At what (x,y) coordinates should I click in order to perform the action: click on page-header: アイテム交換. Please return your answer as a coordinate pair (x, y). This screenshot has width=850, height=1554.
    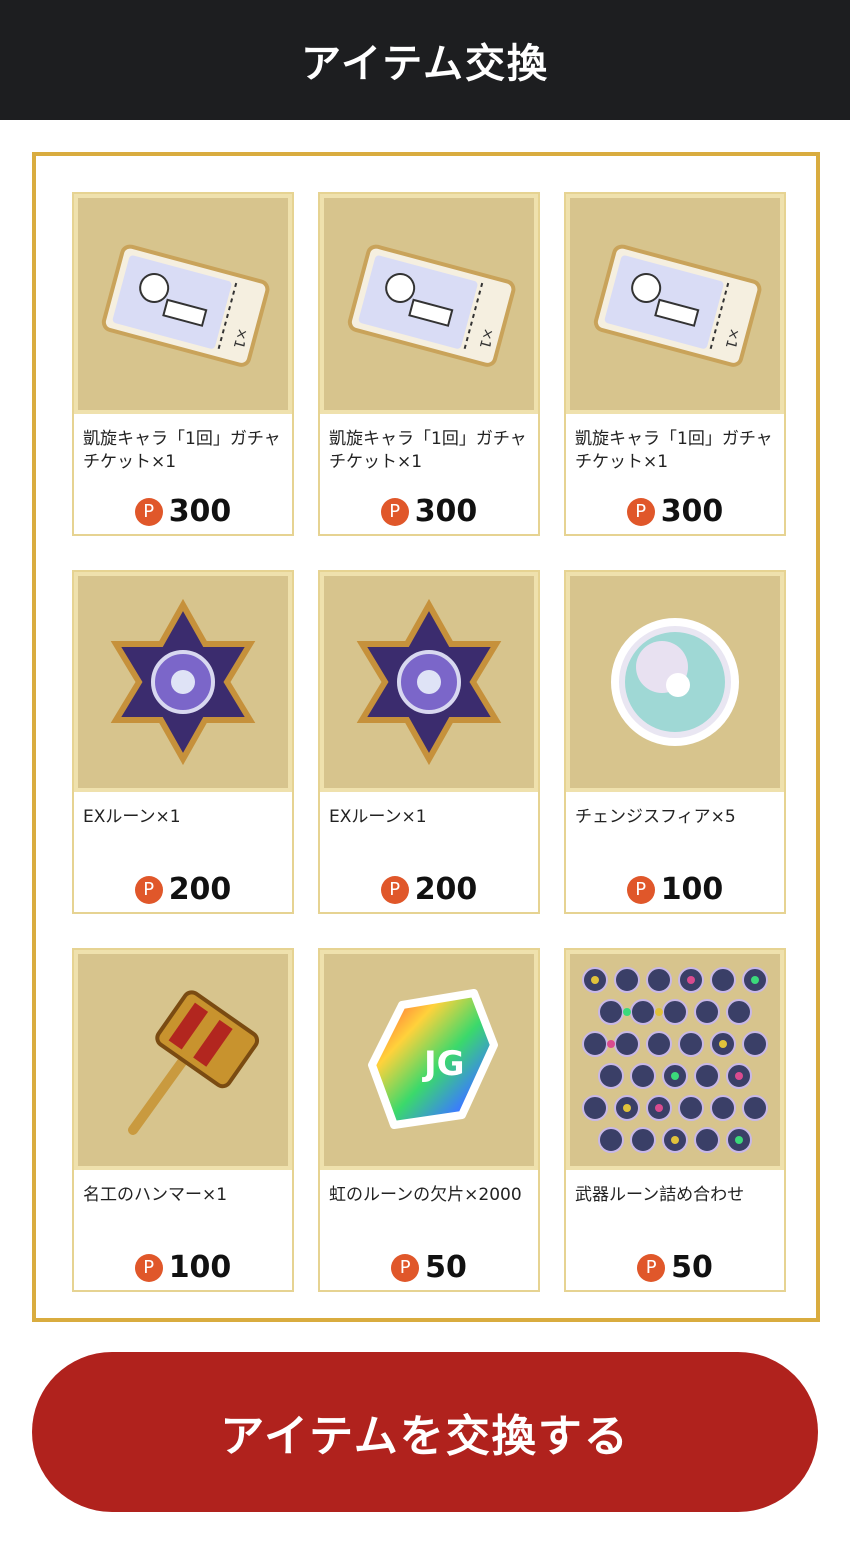
    Looking at the image, I should click on (425, 60).